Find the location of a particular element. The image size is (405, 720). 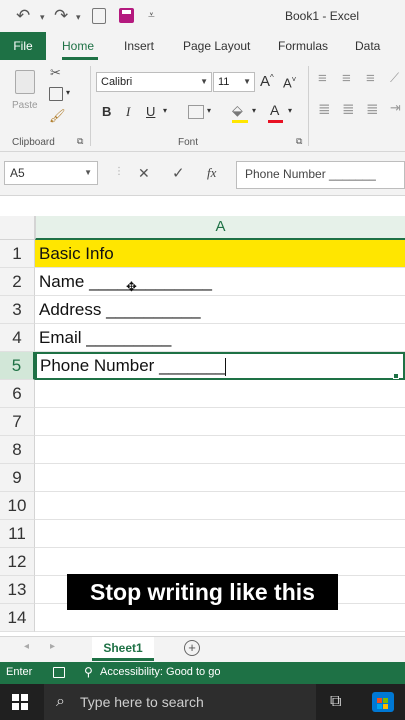

font-color-dropdown-icon: ▾ is located at coordinates (290, 110).